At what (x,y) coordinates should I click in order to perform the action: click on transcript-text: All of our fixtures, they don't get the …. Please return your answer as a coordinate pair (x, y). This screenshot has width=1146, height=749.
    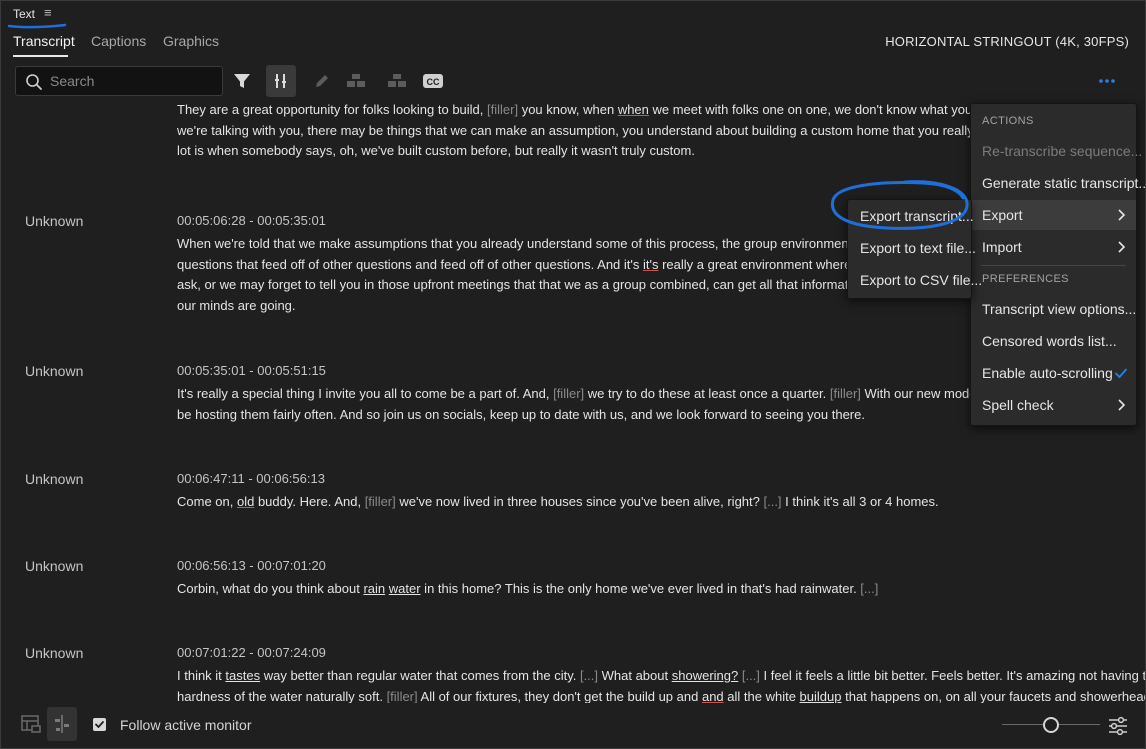
    Looking at the image, I should click on (560, 696).